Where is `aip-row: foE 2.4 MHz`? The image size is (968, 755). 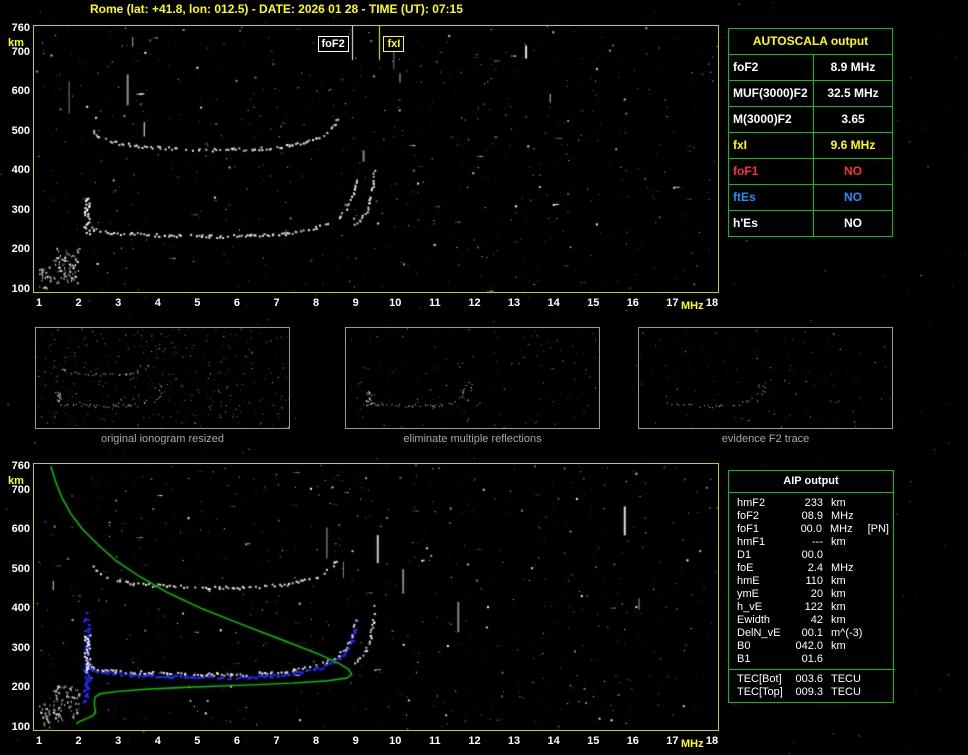 aip-row: foE 2.4 MHz is located at coordinates (813, 568).